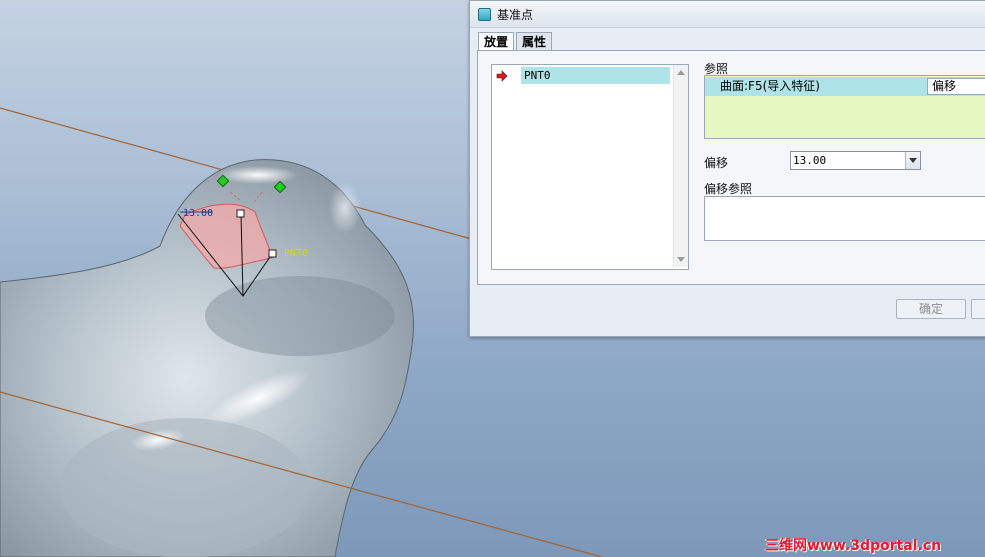 This screenshot has height=557, width=985. I want to click on point-collector: PNT0, so click(590, 167).